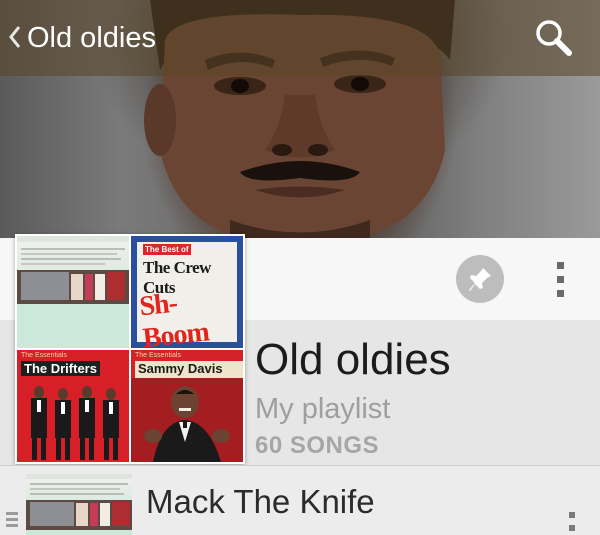  I want to click on song-overflow-menu-icon, so click(573, 521).